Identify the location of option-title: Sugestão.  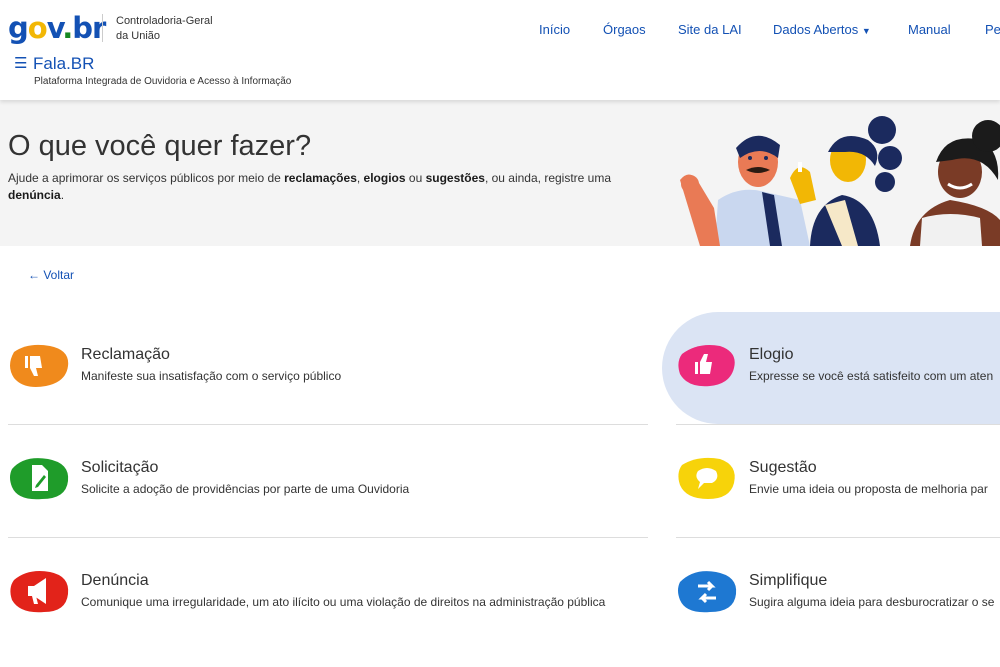
(783, 467).